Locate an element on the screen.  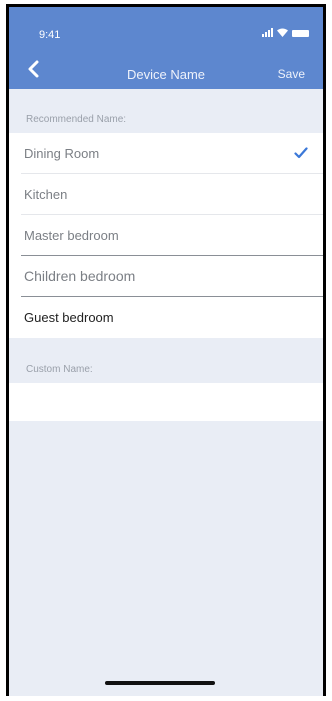
list-item: Dining Room is located at coordinates (166, 153).